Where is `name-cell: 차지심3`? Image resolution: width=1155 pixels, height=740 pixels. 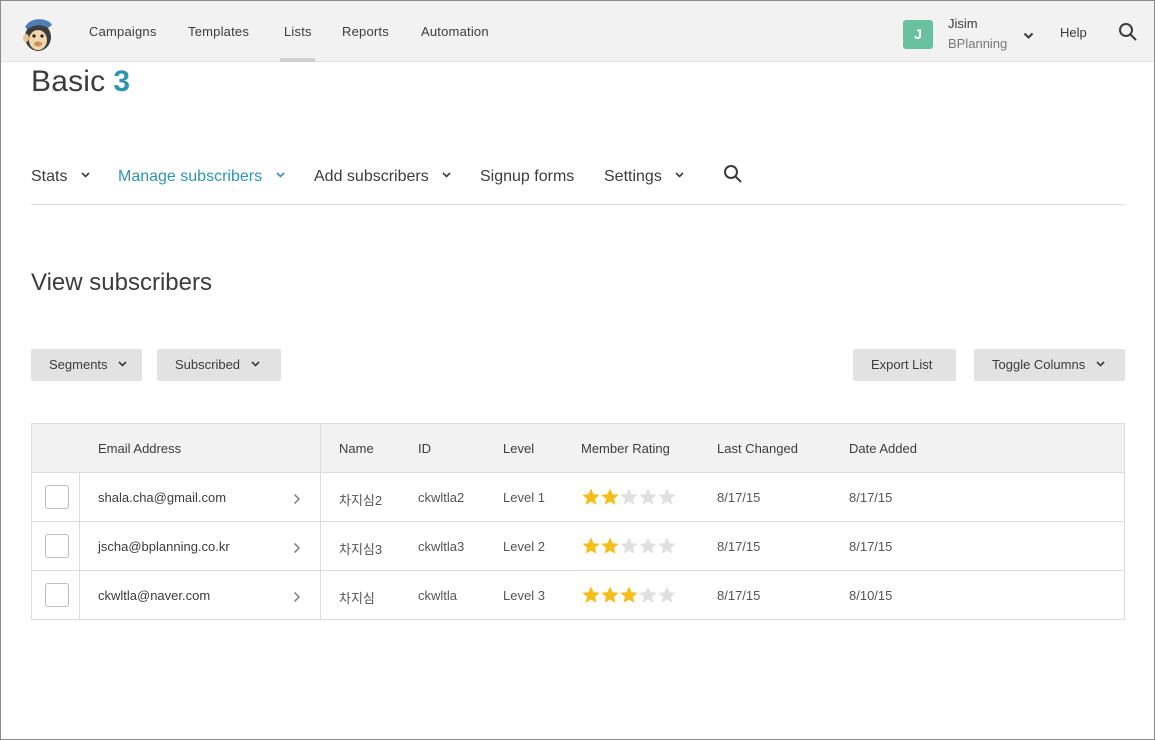
name-cell: 차지심3 is located at coordinates (361, 549).